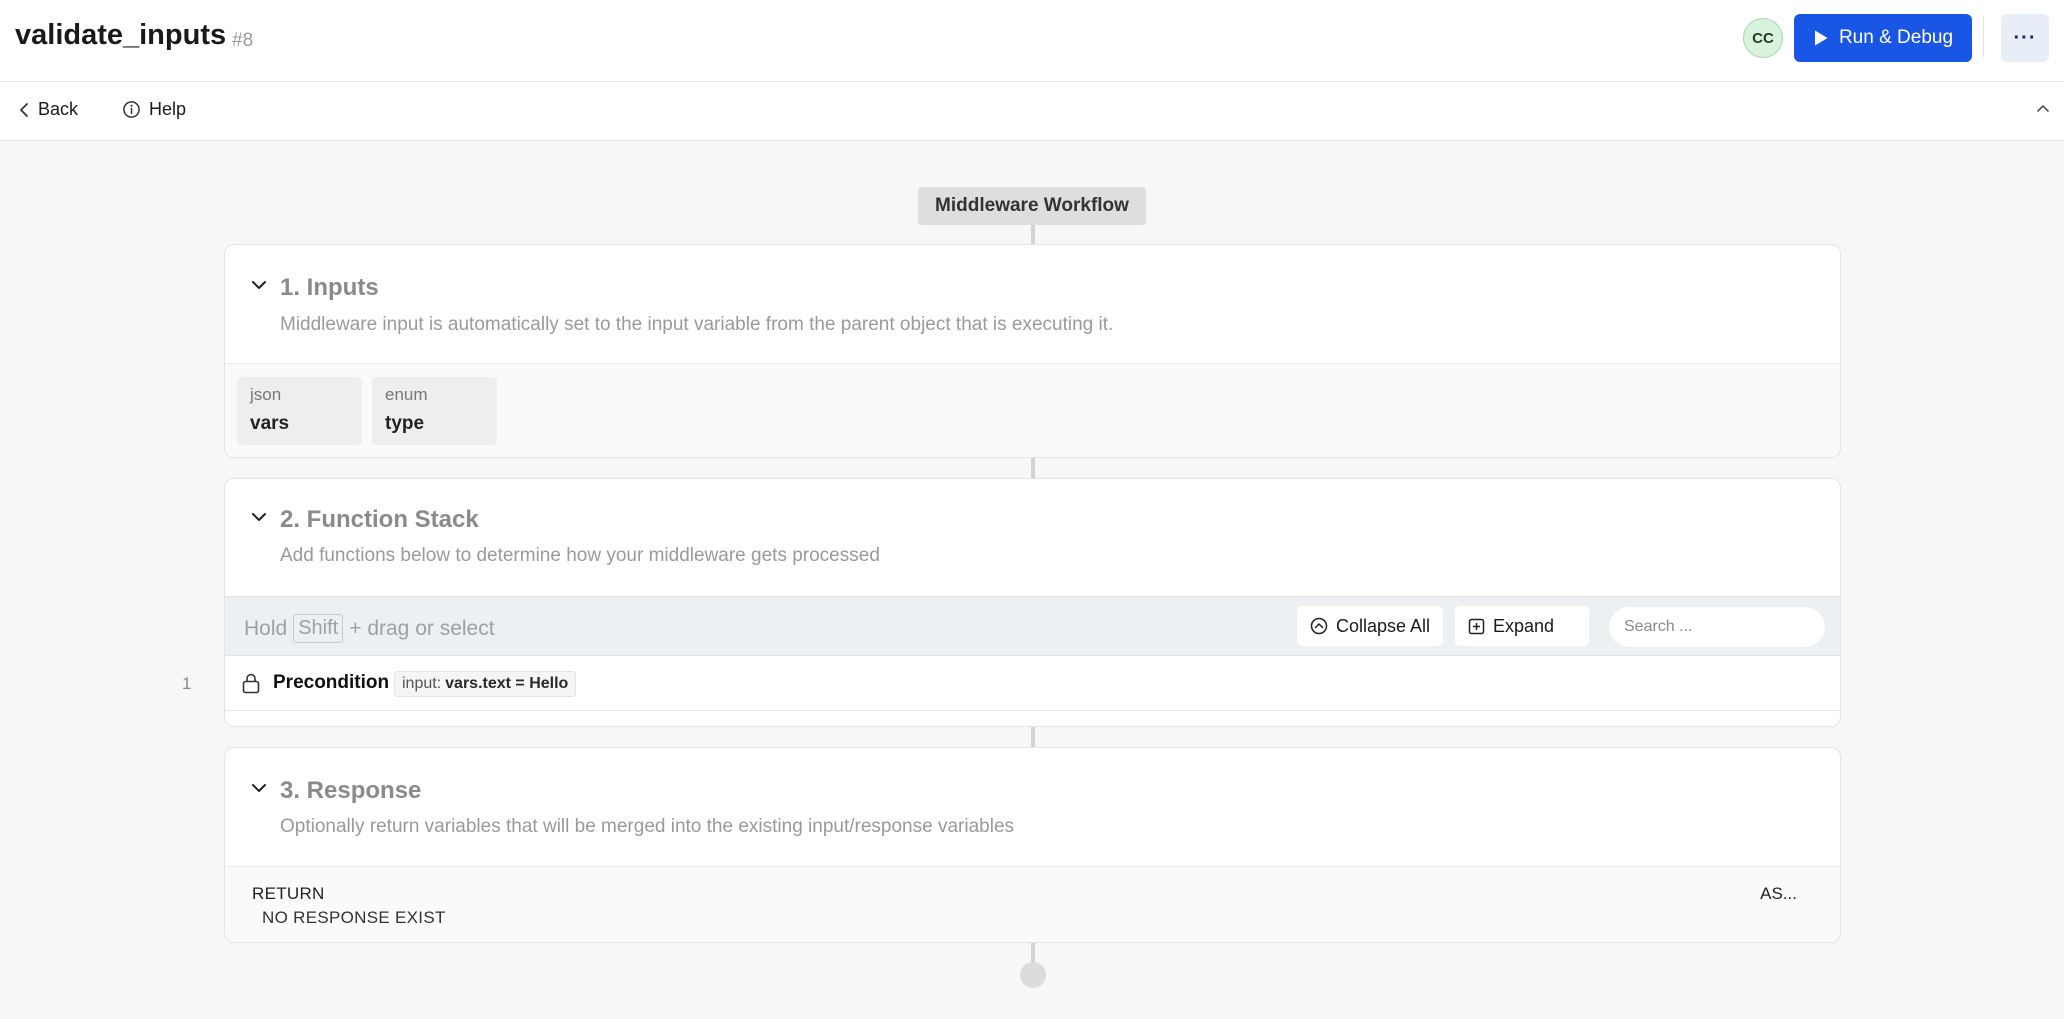  Describe the element at coordinates (2025, 38) in the screenshot. I see `more-options-button: ···` at that location.